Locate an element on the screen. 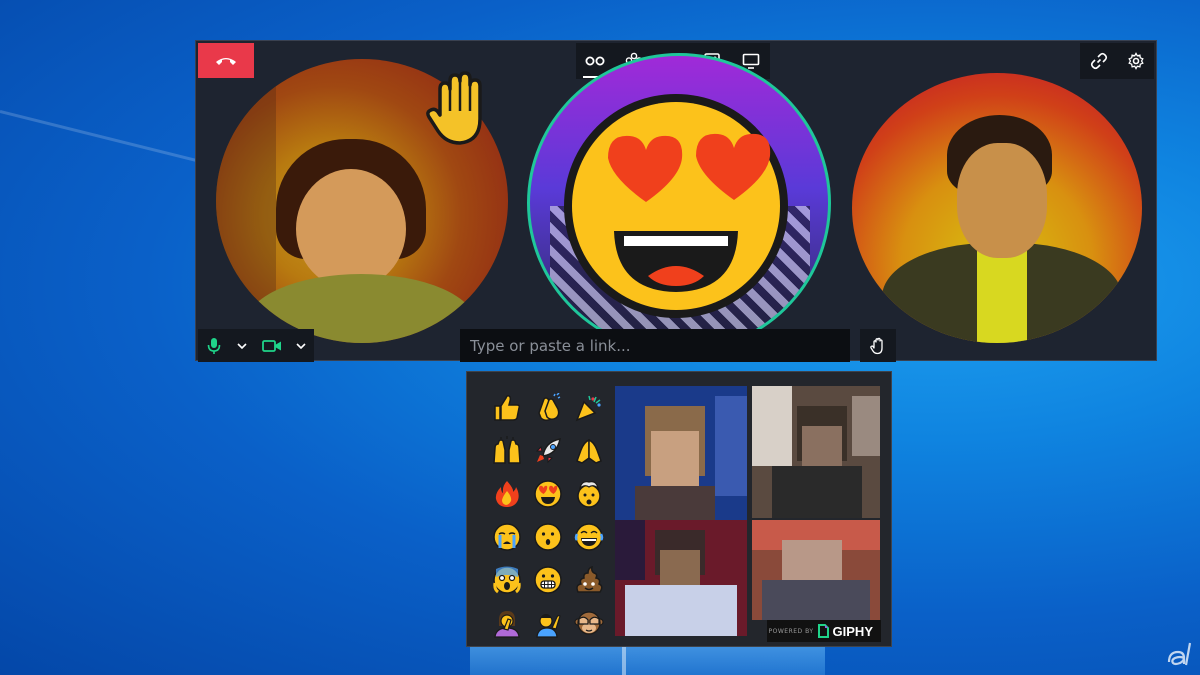 This screenshot has height=675, width=1200. person-raising-hand-icon is located at coordinates (548, 625).